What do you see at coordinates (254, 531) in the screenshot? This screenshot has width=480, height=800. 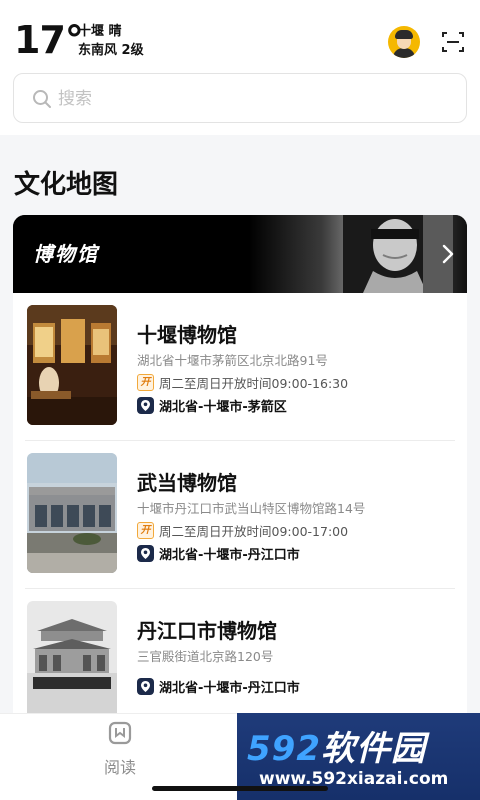 I see `hours-text: 周二至周日开放时间09:00-17:00` at bounding box center [254, 531].